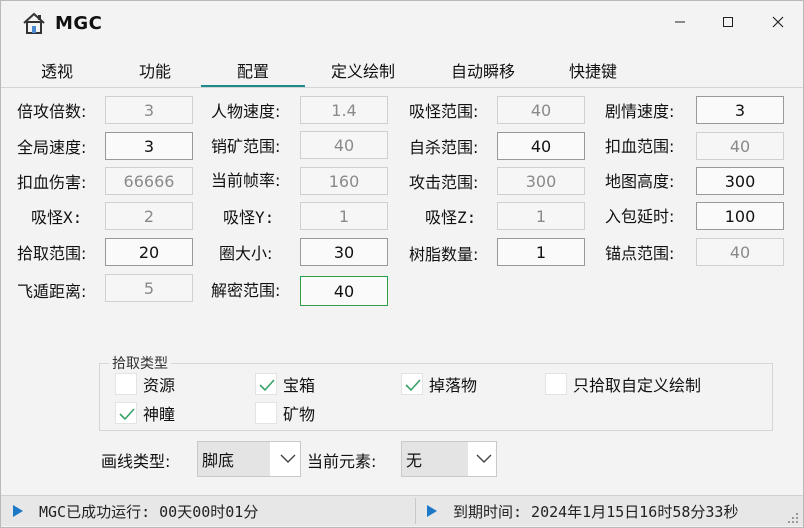  Describe the element at coordinates (593, 70) in the screenshot. I see `tab-hotkeys: 快捷键` at that location.